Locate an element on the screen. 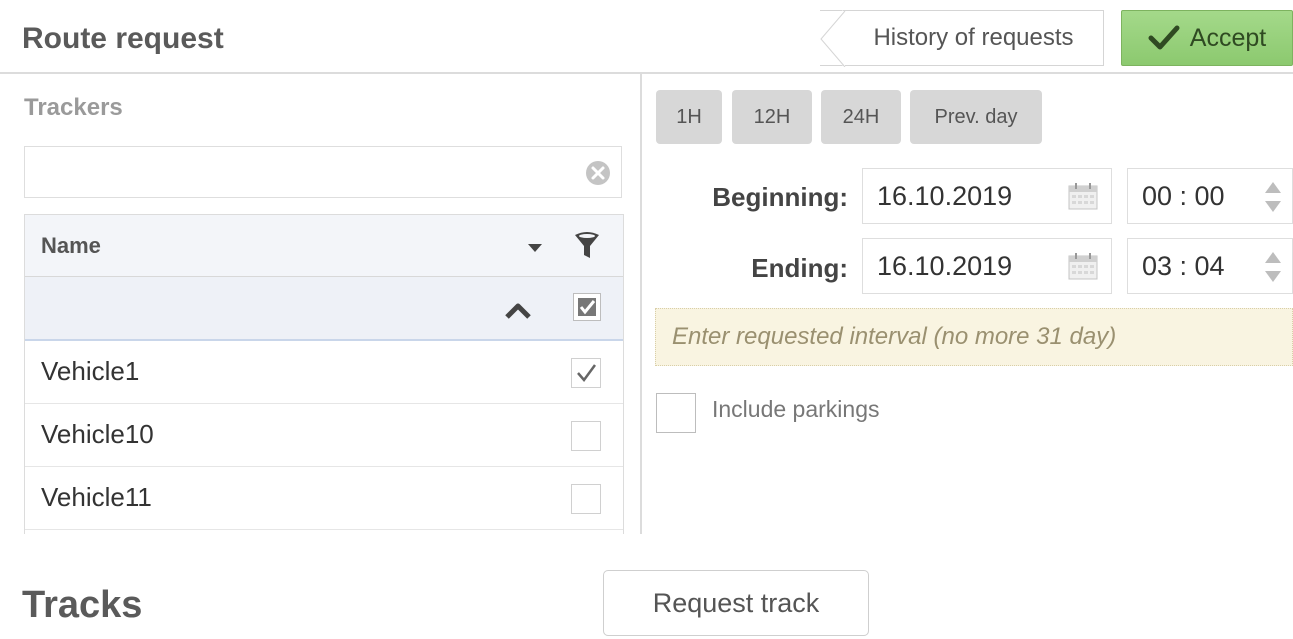  clear-search-icon is located at coordinates (598, 173).